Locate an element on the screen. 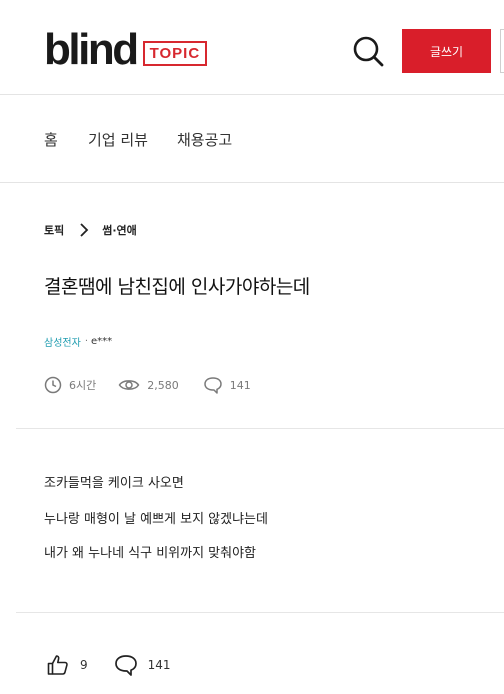 The height and width of the screenshot is (694, 504). search-button is located at coordinates (368, 51).